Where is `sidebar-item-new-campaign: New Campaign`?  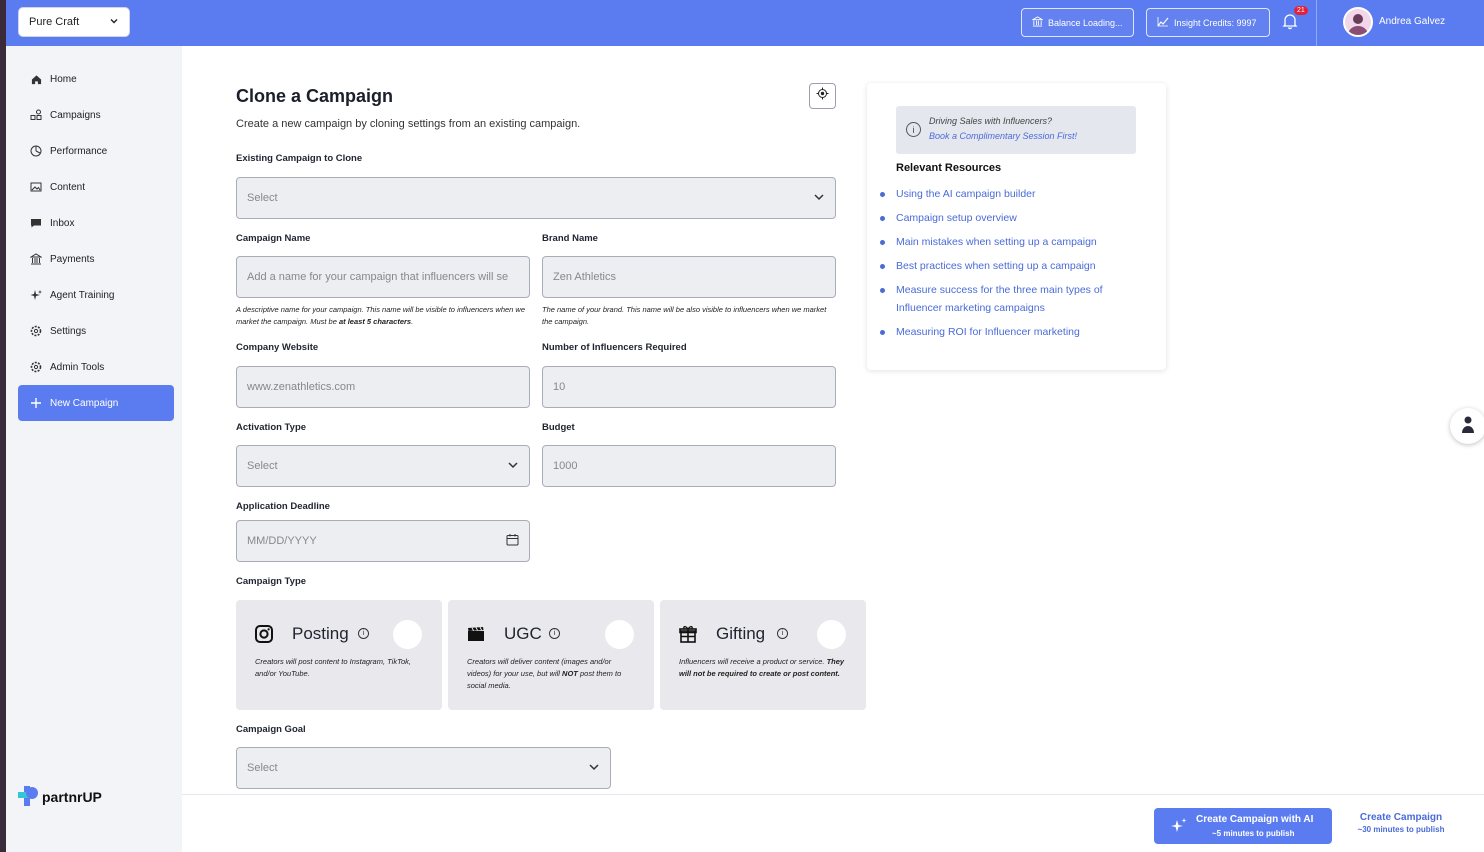 sidebar-item-new-campaign: New Campaign is located at coordinates (96, 403).